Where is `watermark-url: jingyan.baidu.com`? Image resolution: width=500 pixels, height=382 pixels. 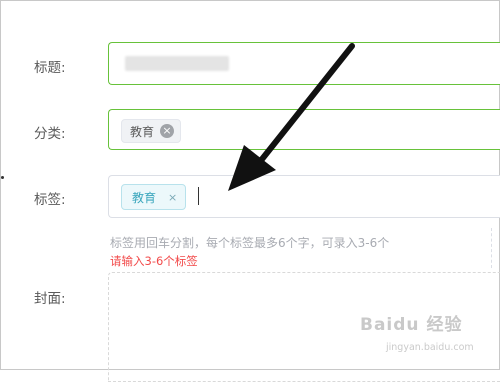
watermark-url: jingyan.baidu.com is located at coordinates (430, 347).